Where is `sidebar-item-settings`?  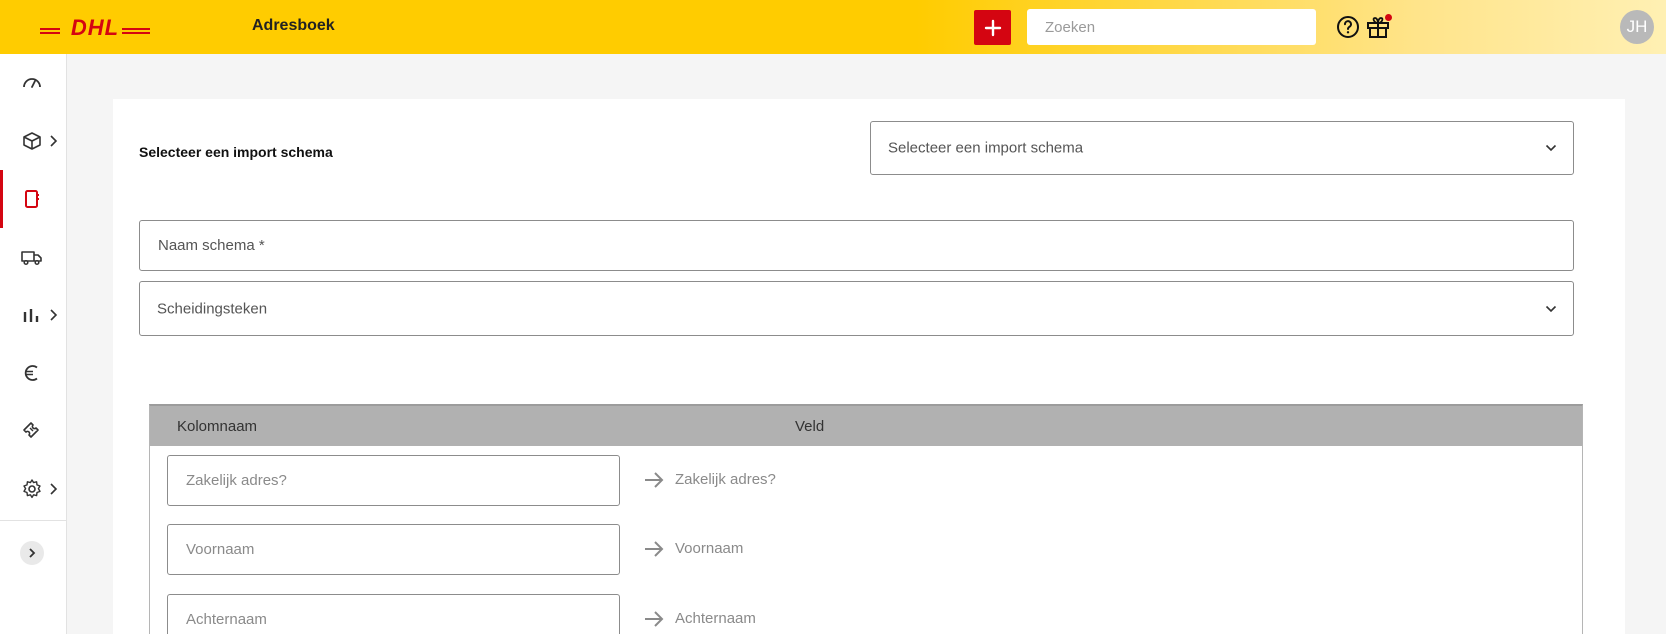
sidebar-item-settings is located at coordinates (33, 489).